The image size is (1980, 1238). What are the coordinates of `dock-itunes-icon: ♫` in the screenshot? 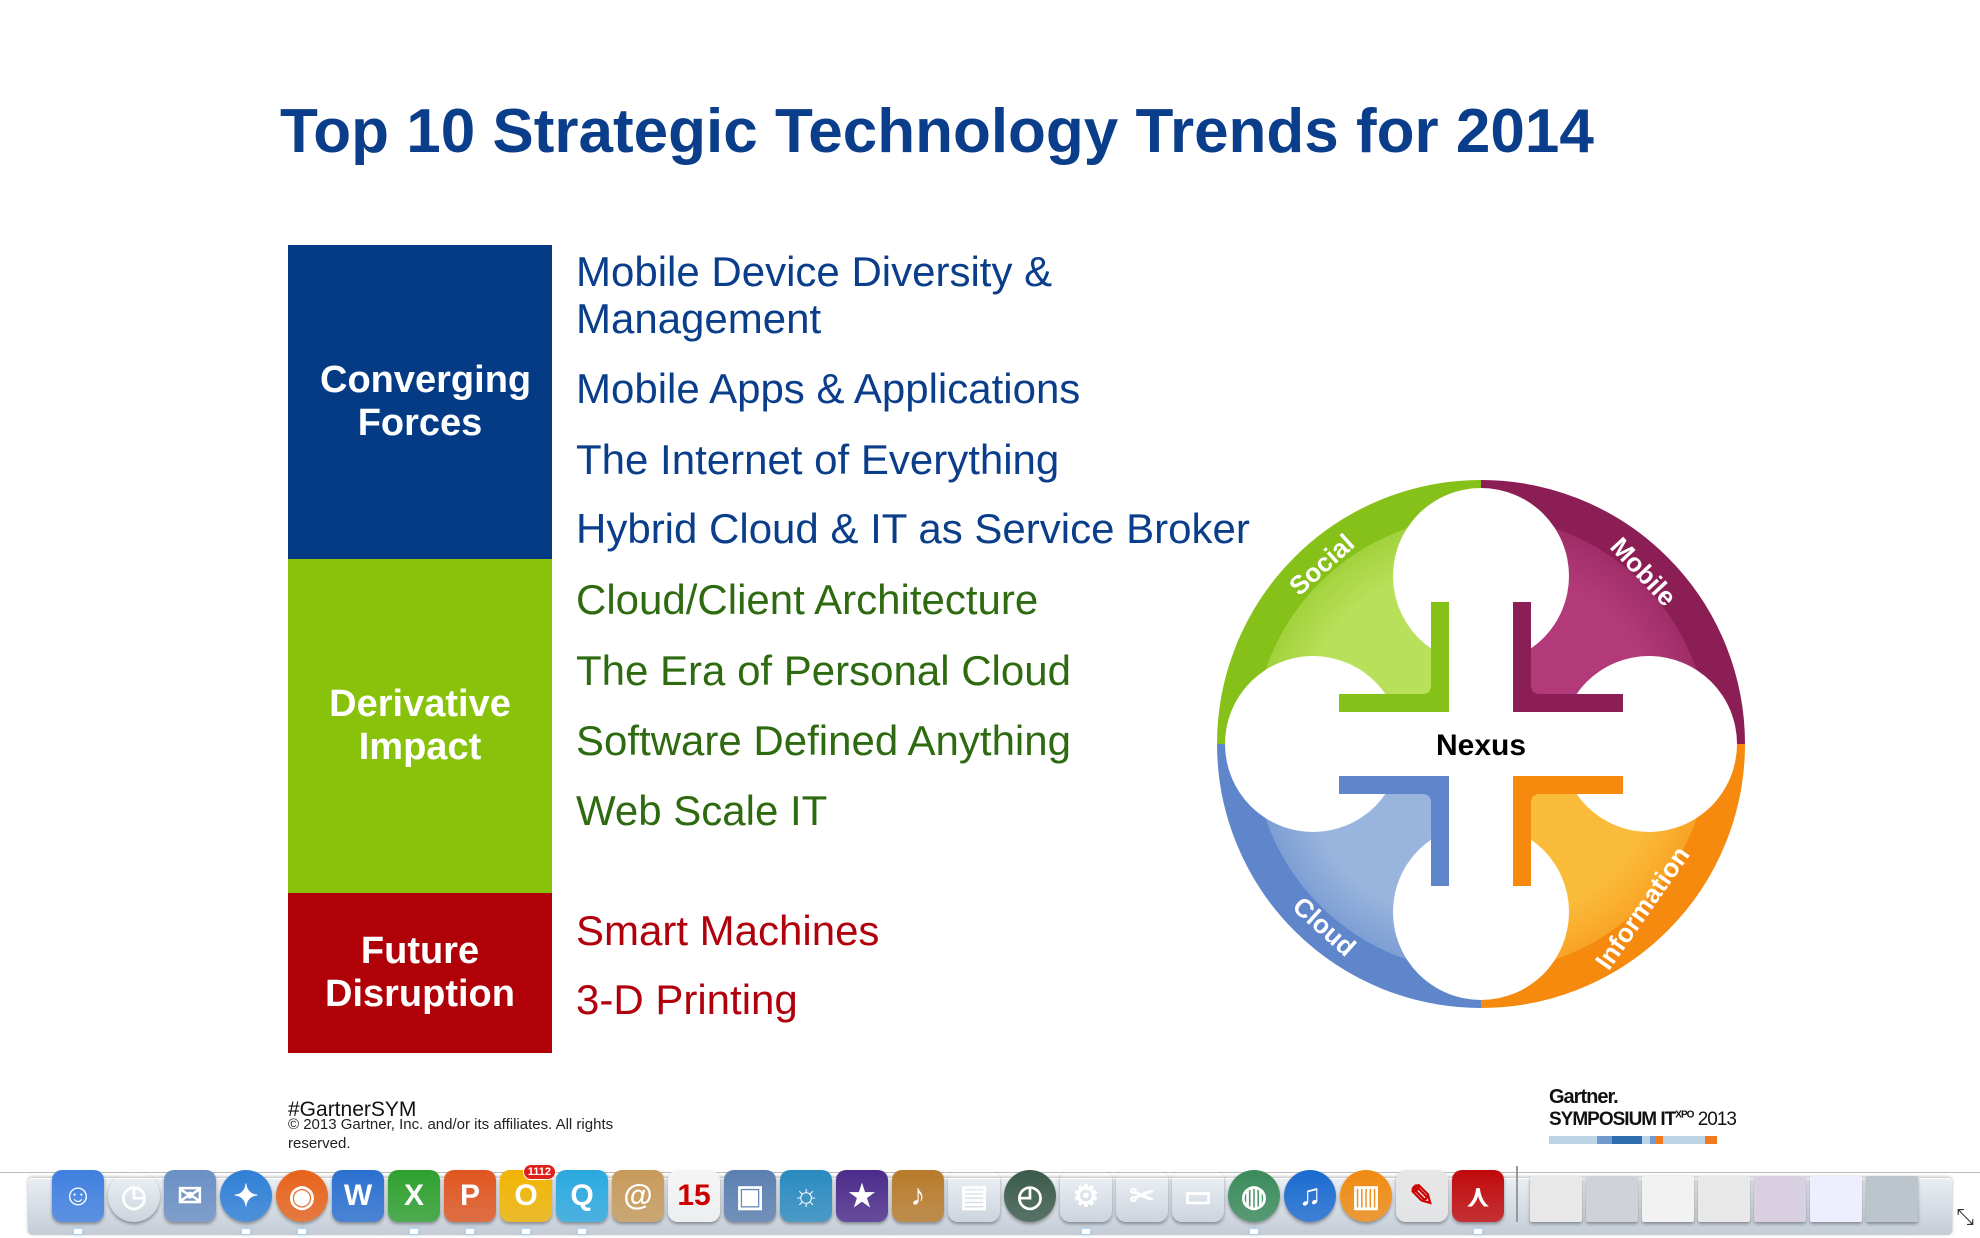 It's located at (1310, 1196).